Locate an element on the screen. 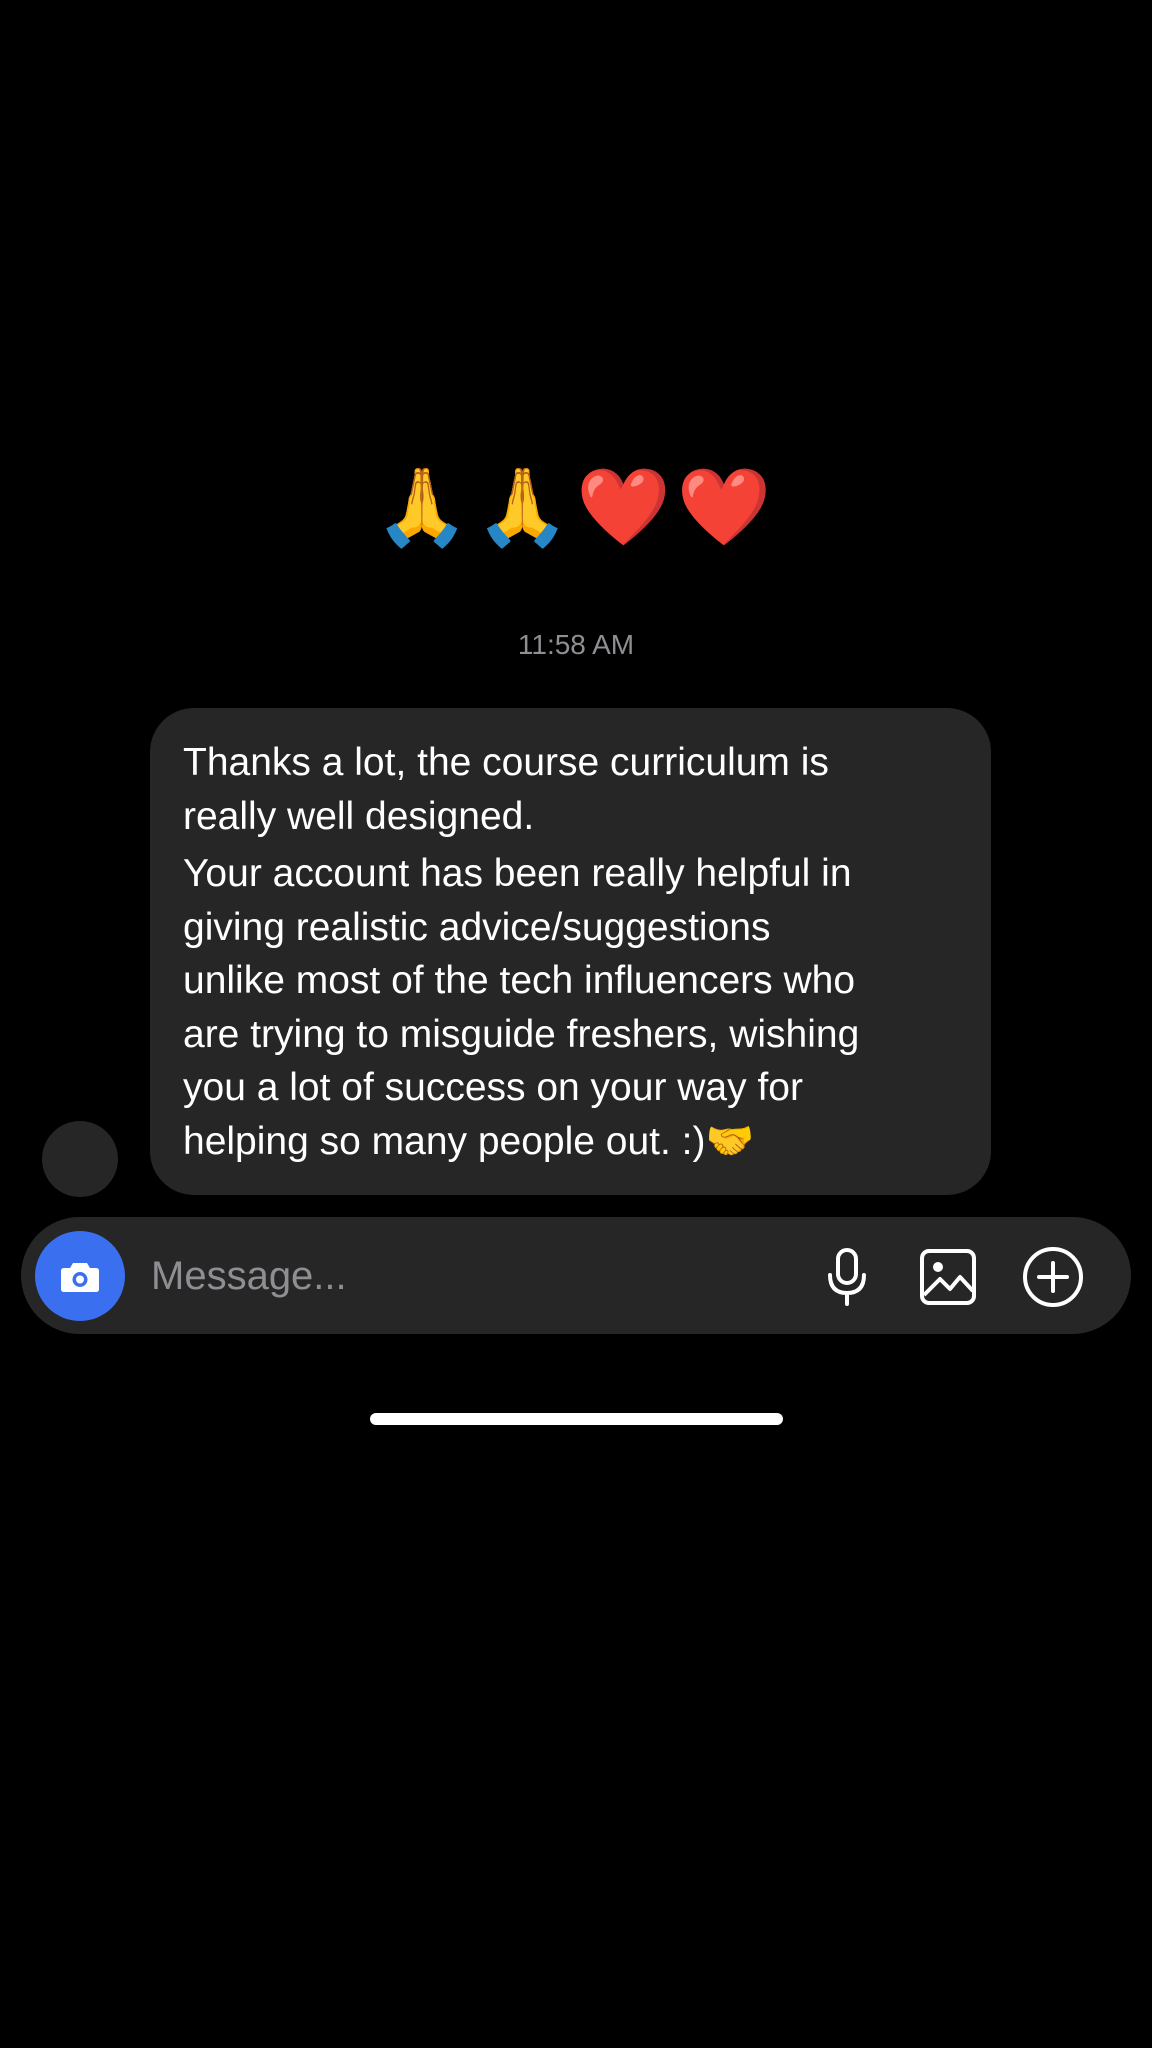 The height and width of the screenshot is (2048, 1152). plus-circle-icon is located at coordinates (1053, 1277).